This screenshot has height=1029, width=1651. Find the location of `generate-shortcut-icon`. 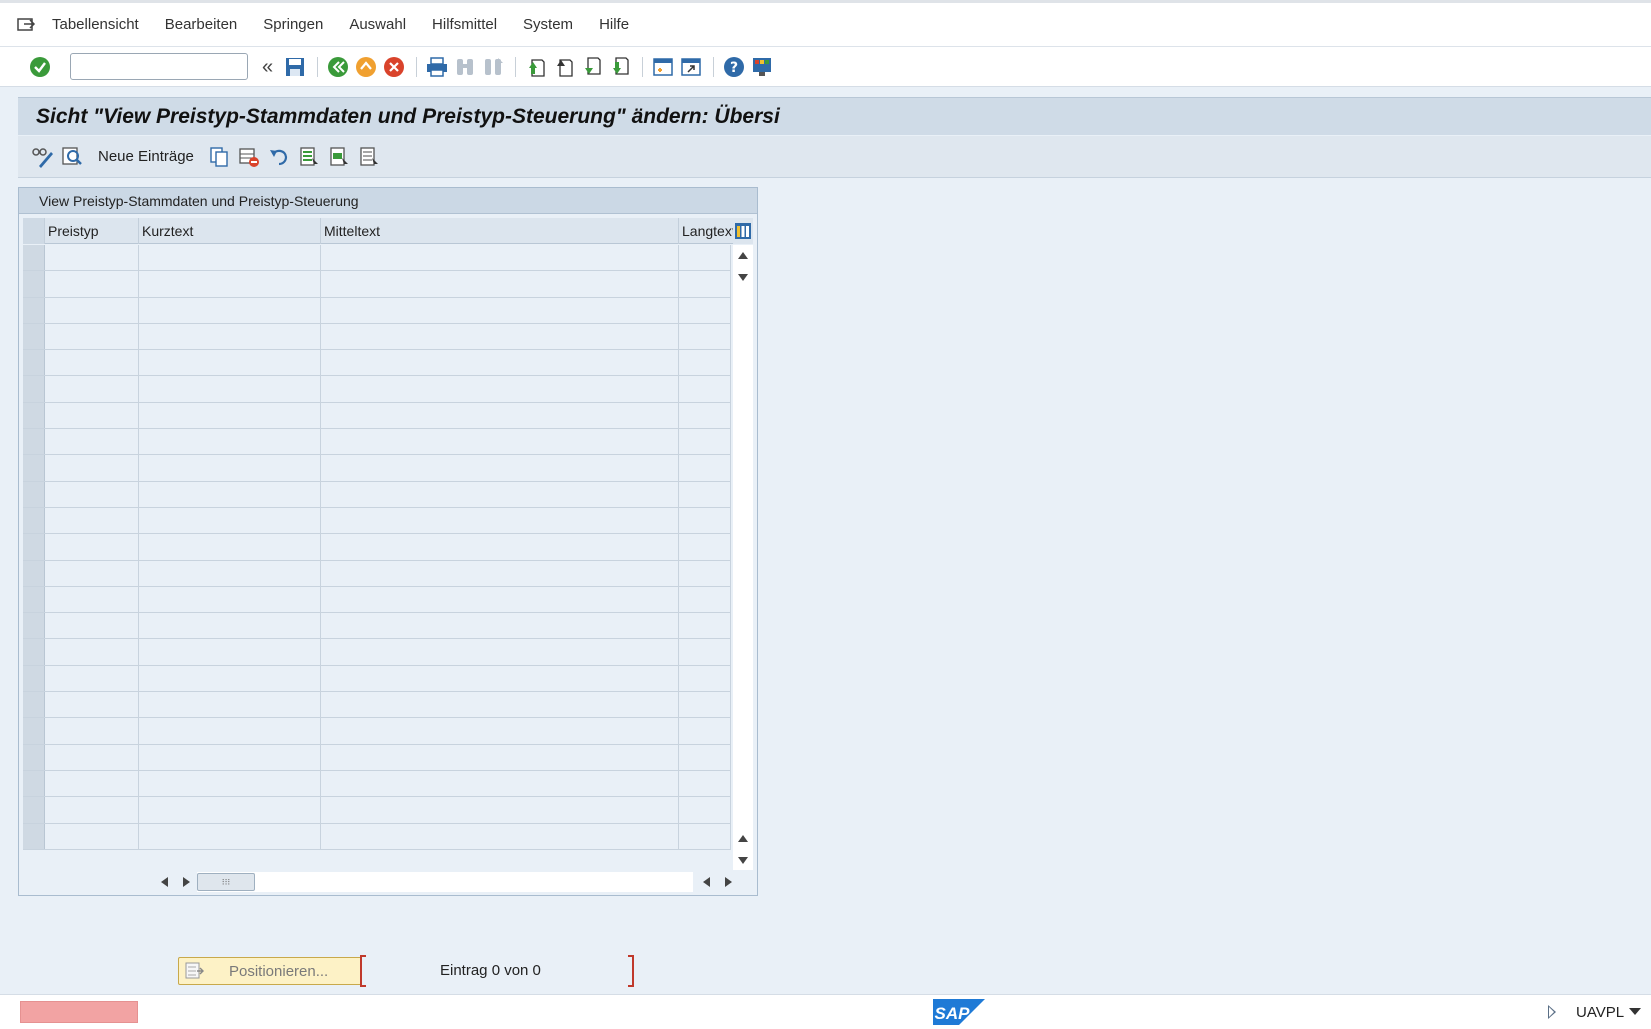

generate-shortcut-icon is located at coordinates (691, 67).